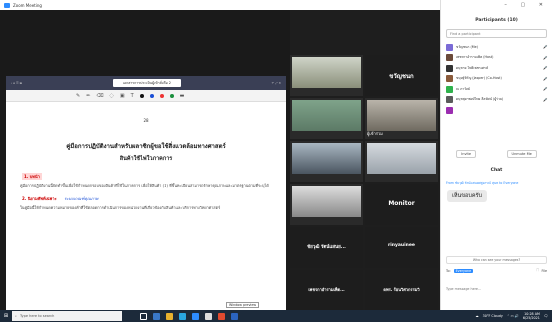 This screenshot has width=552, height=322. Describe the element at coordinates (81, 198) in the screenshot. I see `handwritten-note: ระบบเกณฑ์คุณภาพ` at that location.